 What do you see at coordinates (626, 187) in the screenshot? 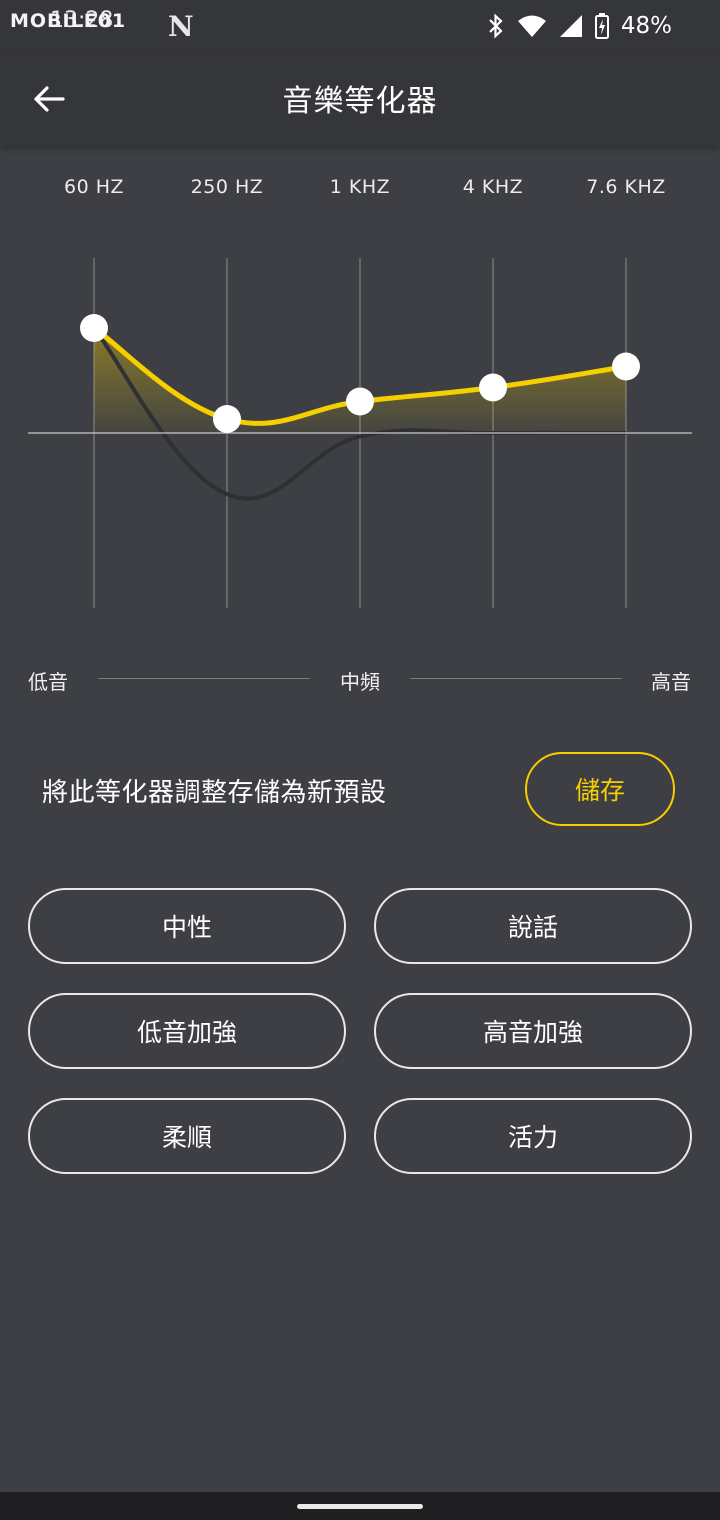
I see `band-label-7-6khz: 7.6 KHZ` at bounding box center [626, 187].